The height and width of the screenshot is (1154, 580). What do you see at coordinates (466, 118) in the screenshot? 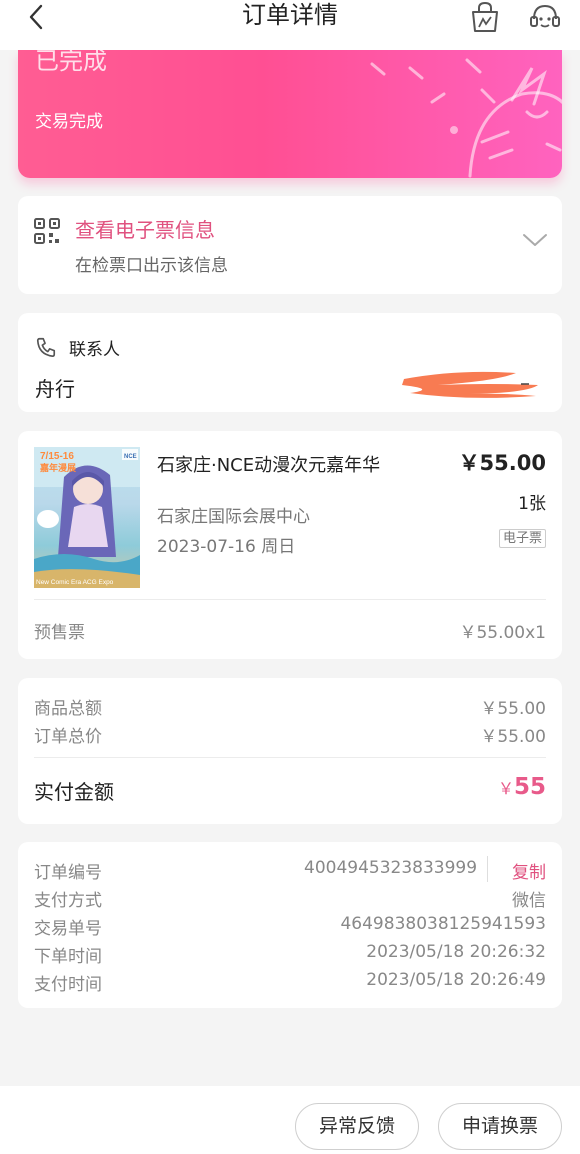
I see `mascot-illustration` at bounding box center [466, 118].